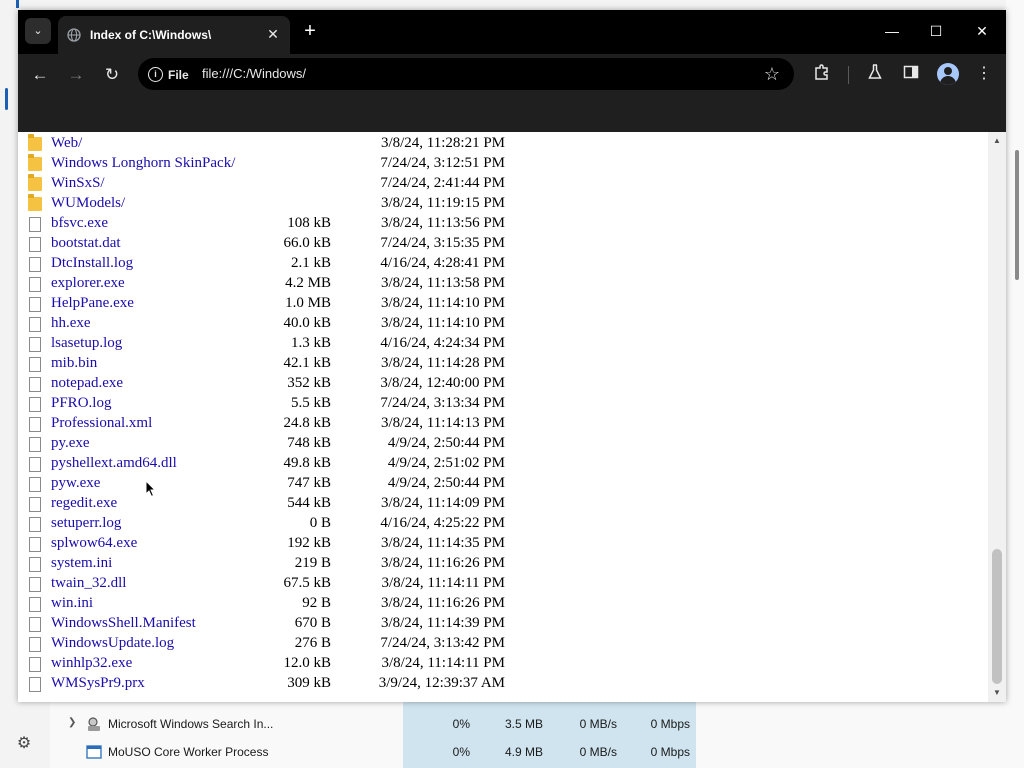 Image resolution: width=1024 pixels, height=768 pixels. What do you see at coordinates (91, 663) in the screenshot?
I see `entry-link: winhlp32.exe` at bounding box center [91, 663].